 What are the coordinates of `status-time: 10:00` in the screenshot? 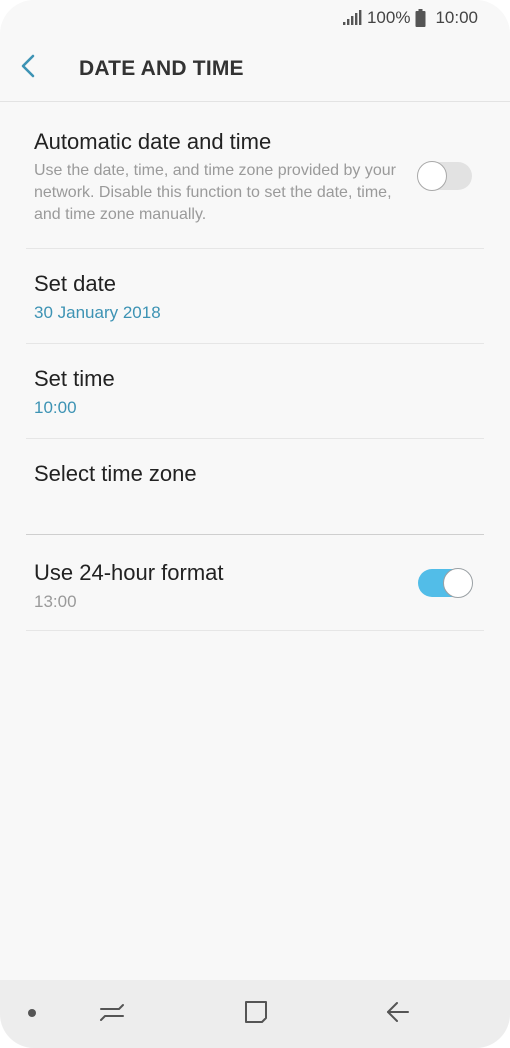 It's located at (456, 17).